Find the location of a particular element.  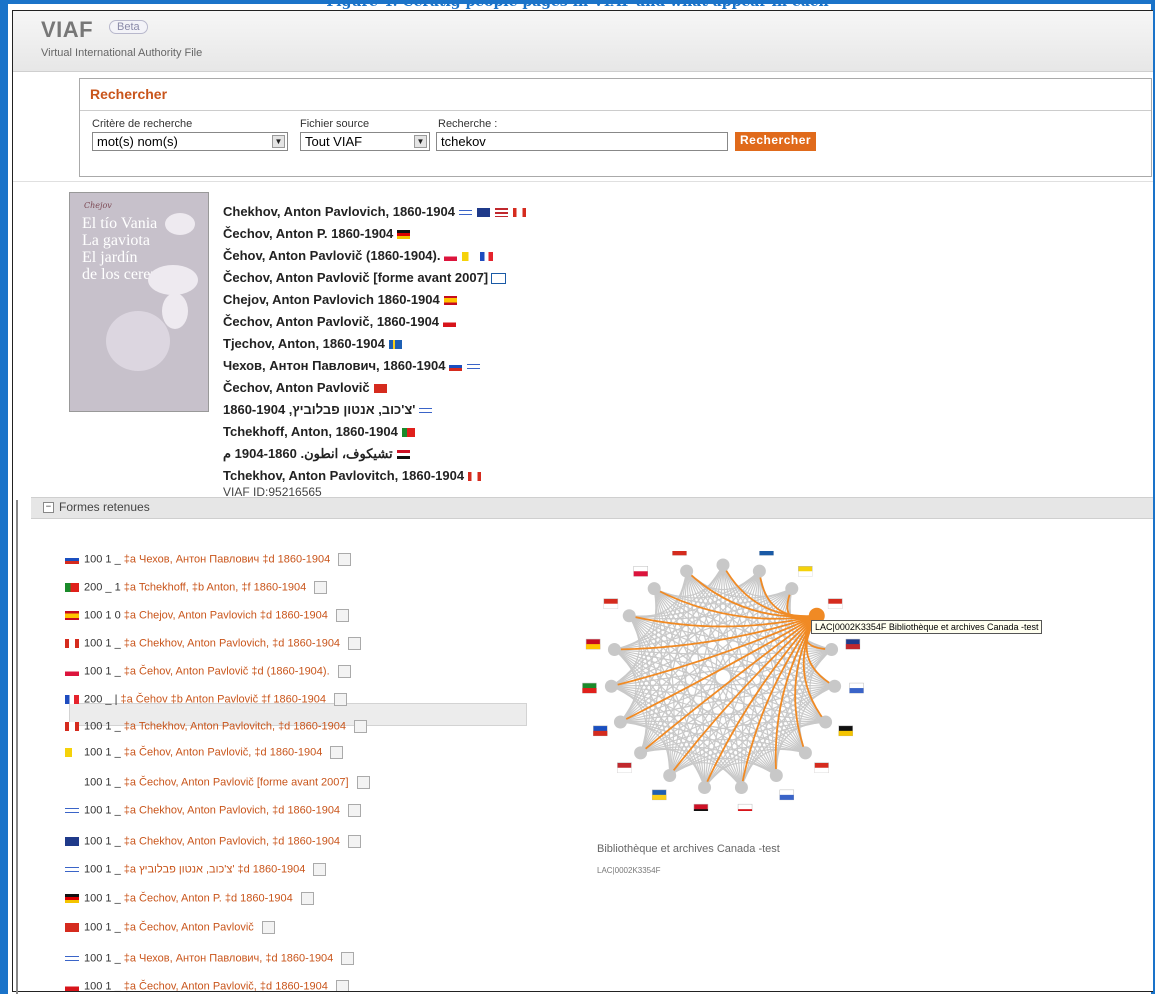

de-flag-icon is located at coordinates (404, 235).